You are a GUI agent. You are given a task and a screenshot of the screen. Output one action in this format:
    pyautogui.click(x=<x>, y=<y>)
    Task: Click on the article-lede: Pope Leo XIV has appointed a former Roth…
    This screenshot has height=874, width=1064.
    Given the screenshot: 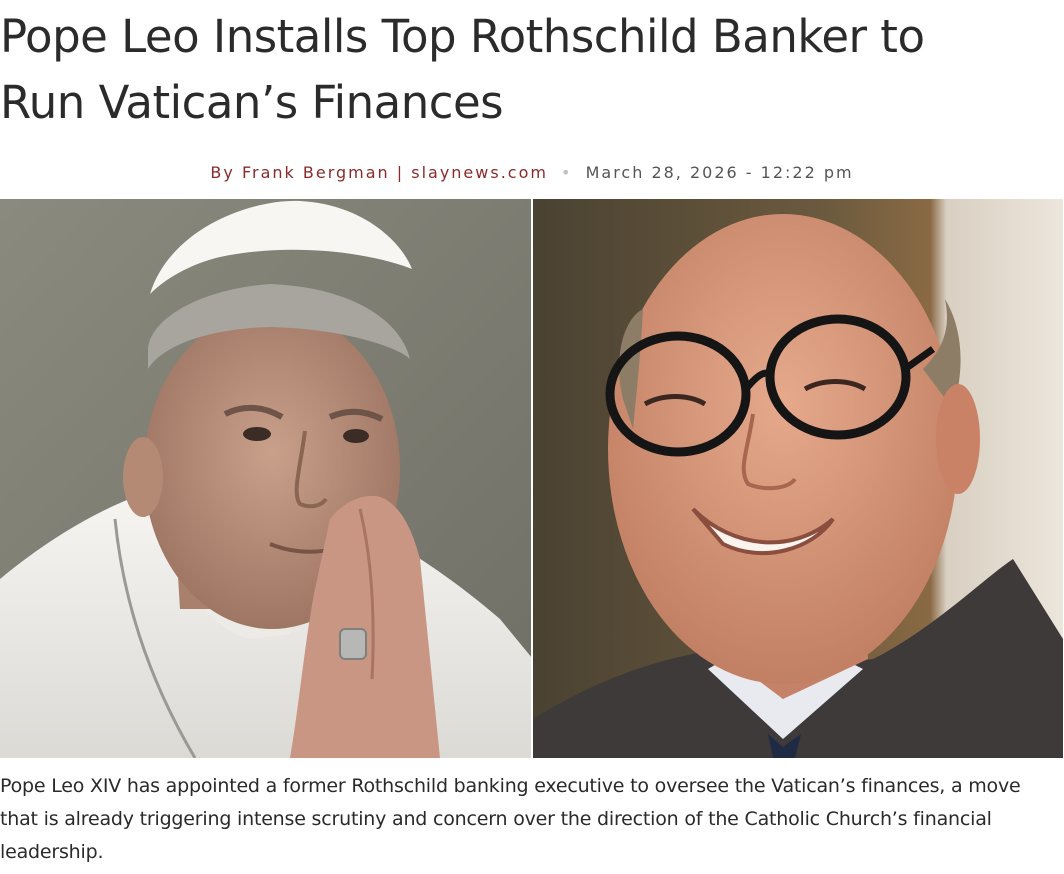 What is the action you would take?
    pyautogui.click(x=510, y=819)
    